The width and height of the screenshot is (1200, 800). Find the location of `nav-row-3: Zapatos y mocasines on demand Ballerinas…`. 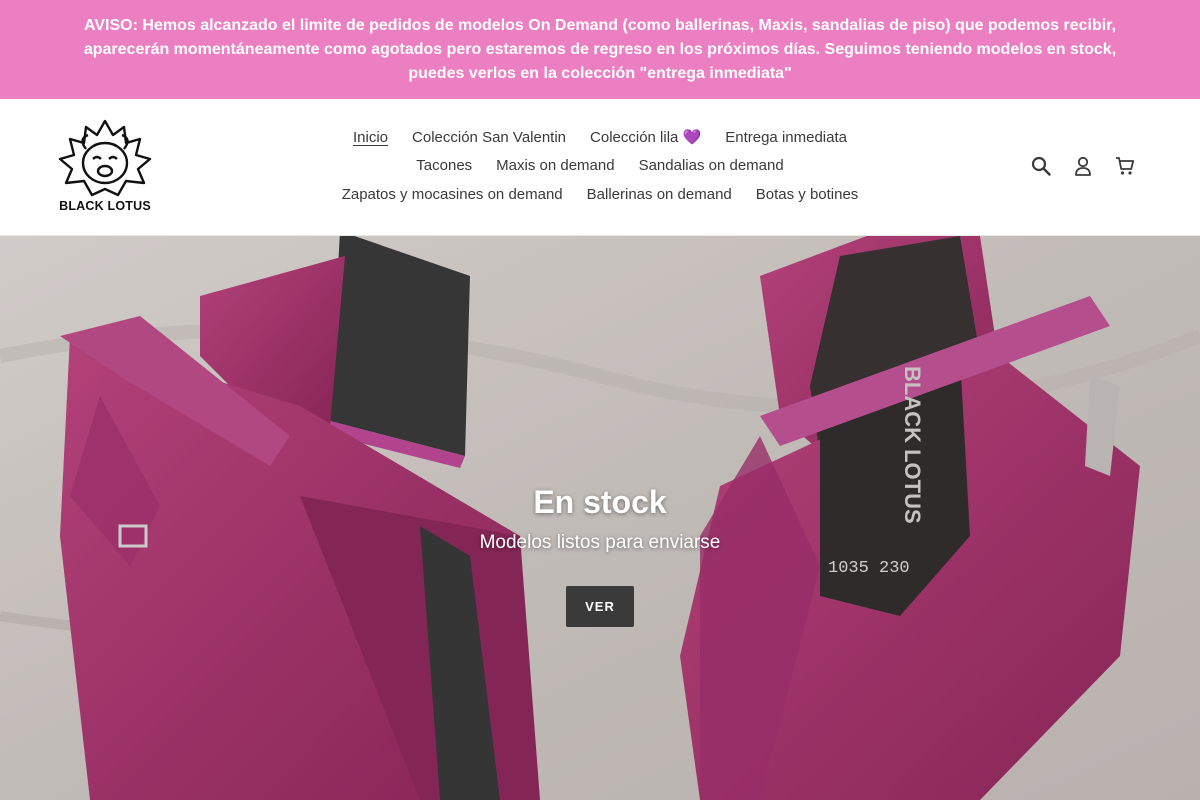

nav-row-3: Zapatos y mocasines on demand Ballerinas… is located at coordinates (600, 194).